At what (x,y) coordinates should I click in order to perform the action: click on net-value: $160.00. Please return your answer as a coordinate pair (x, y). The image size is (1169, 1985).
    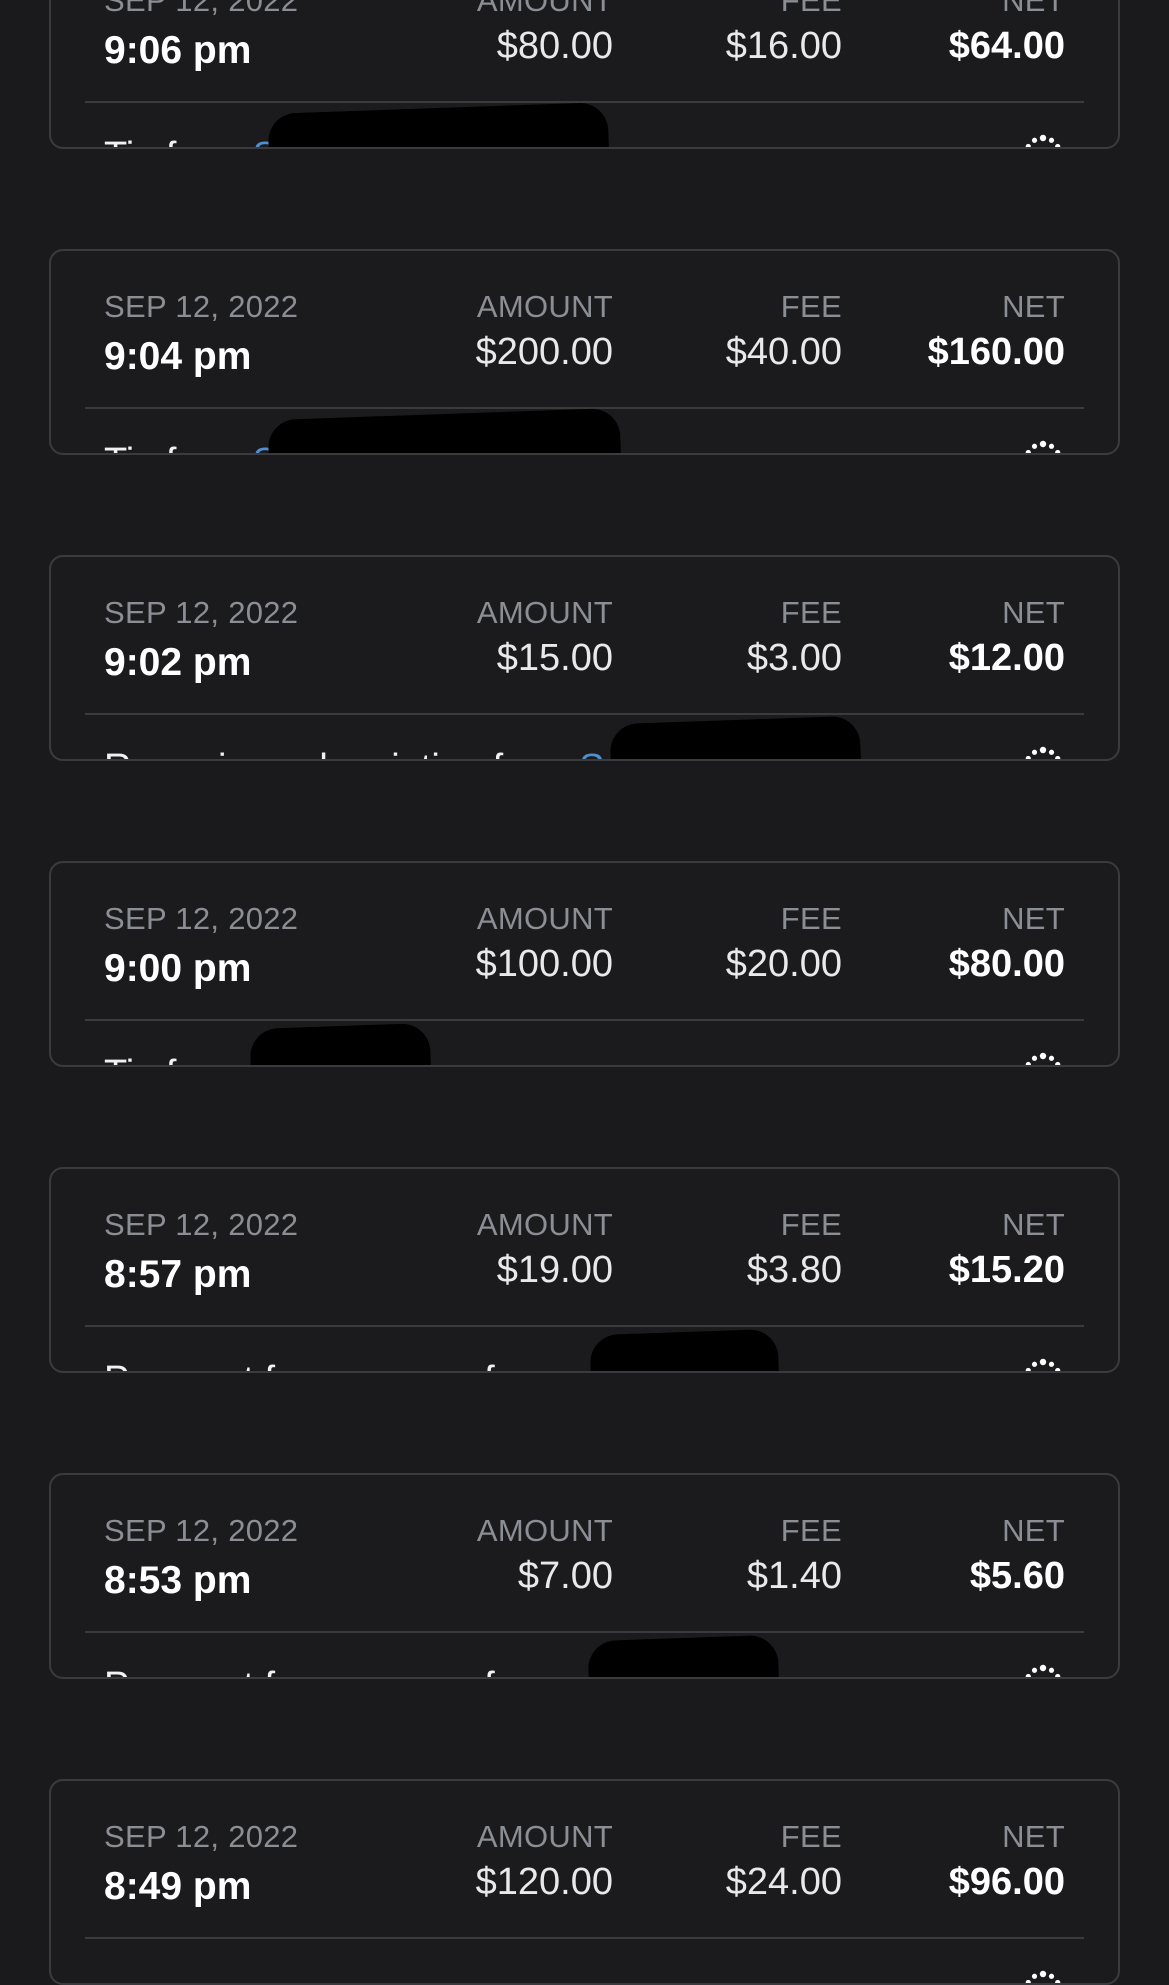
    Looking at the image, I should click on (996, 352).